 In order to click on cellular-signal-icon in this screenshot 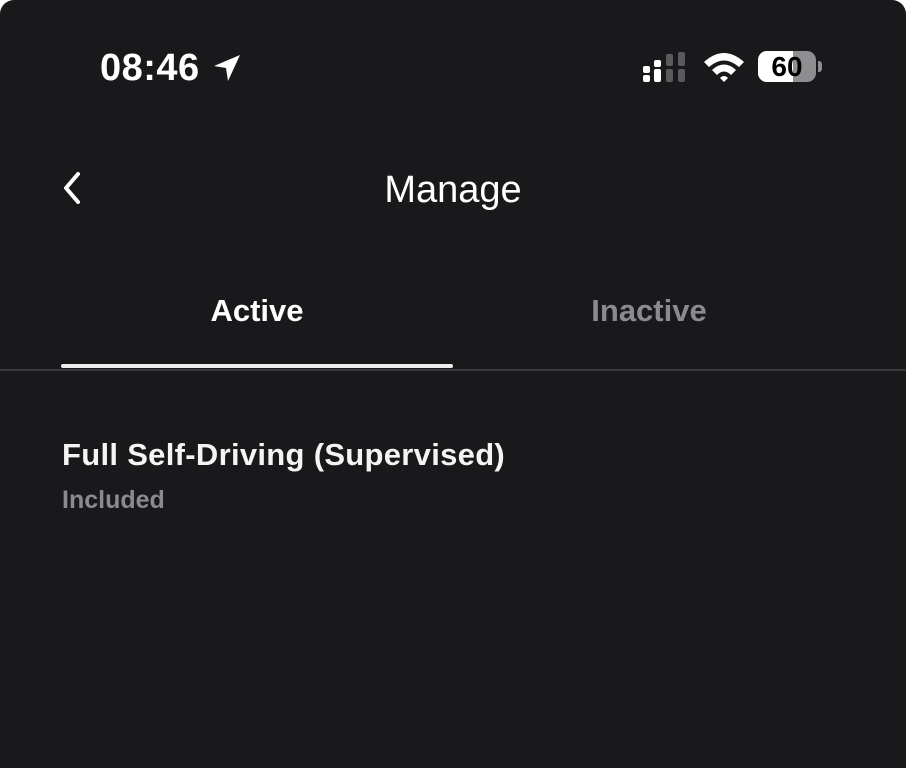, I will do `click(664, 67)`.